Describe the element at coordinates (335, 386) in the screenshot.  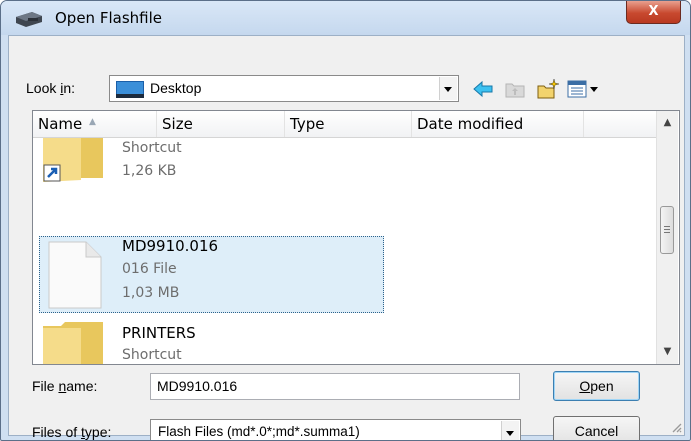
I see `file-name-input: MD9910.016` at that location.